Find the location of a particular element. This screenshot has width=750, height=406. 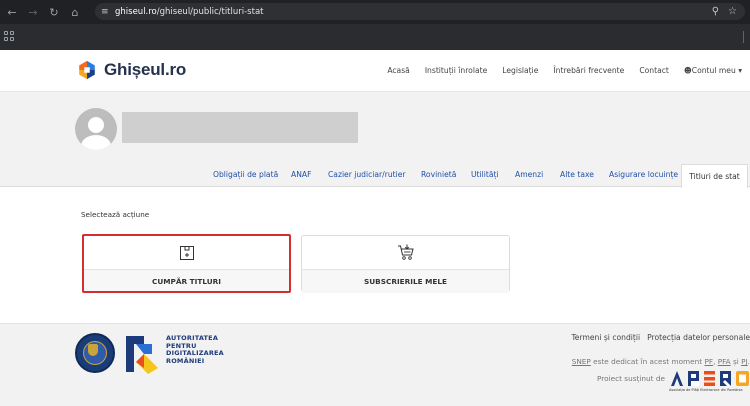

tab-obligatii: Obligații de plată is located at coordinates (245, 174).